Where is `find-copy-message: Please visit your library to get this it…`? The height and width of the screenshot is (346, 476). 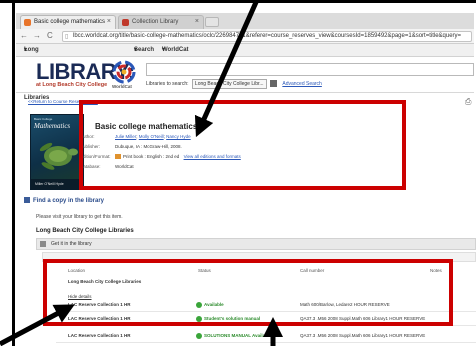 find-copy-message: Please visit your library to get this it… is located at coordinates (79, 217).